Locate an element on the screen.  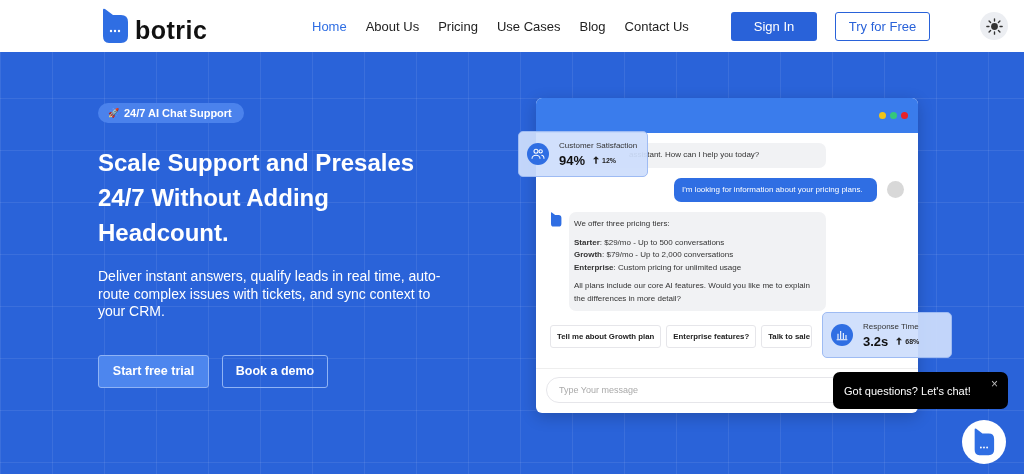
message-text: Starter: $29/mo - Up to 500 conversations Growth: $79/mo - Up to 2,000 conversations Enterprise: Custom pricing for unlimited usage is located at coordinates (658, 255).